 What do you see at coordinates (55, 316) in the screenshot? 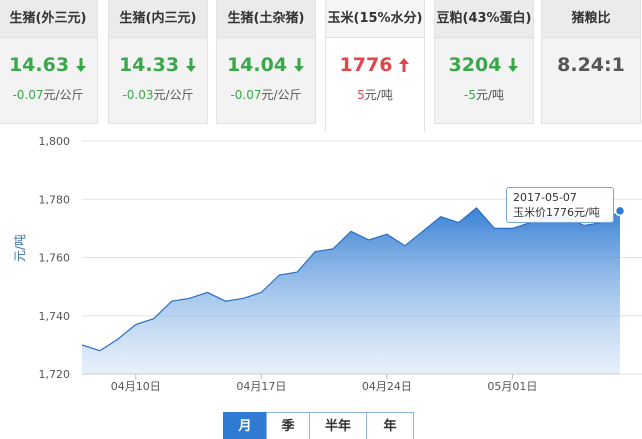
I see `y-tick-label: 1,740` at bounding box center [55, 316].